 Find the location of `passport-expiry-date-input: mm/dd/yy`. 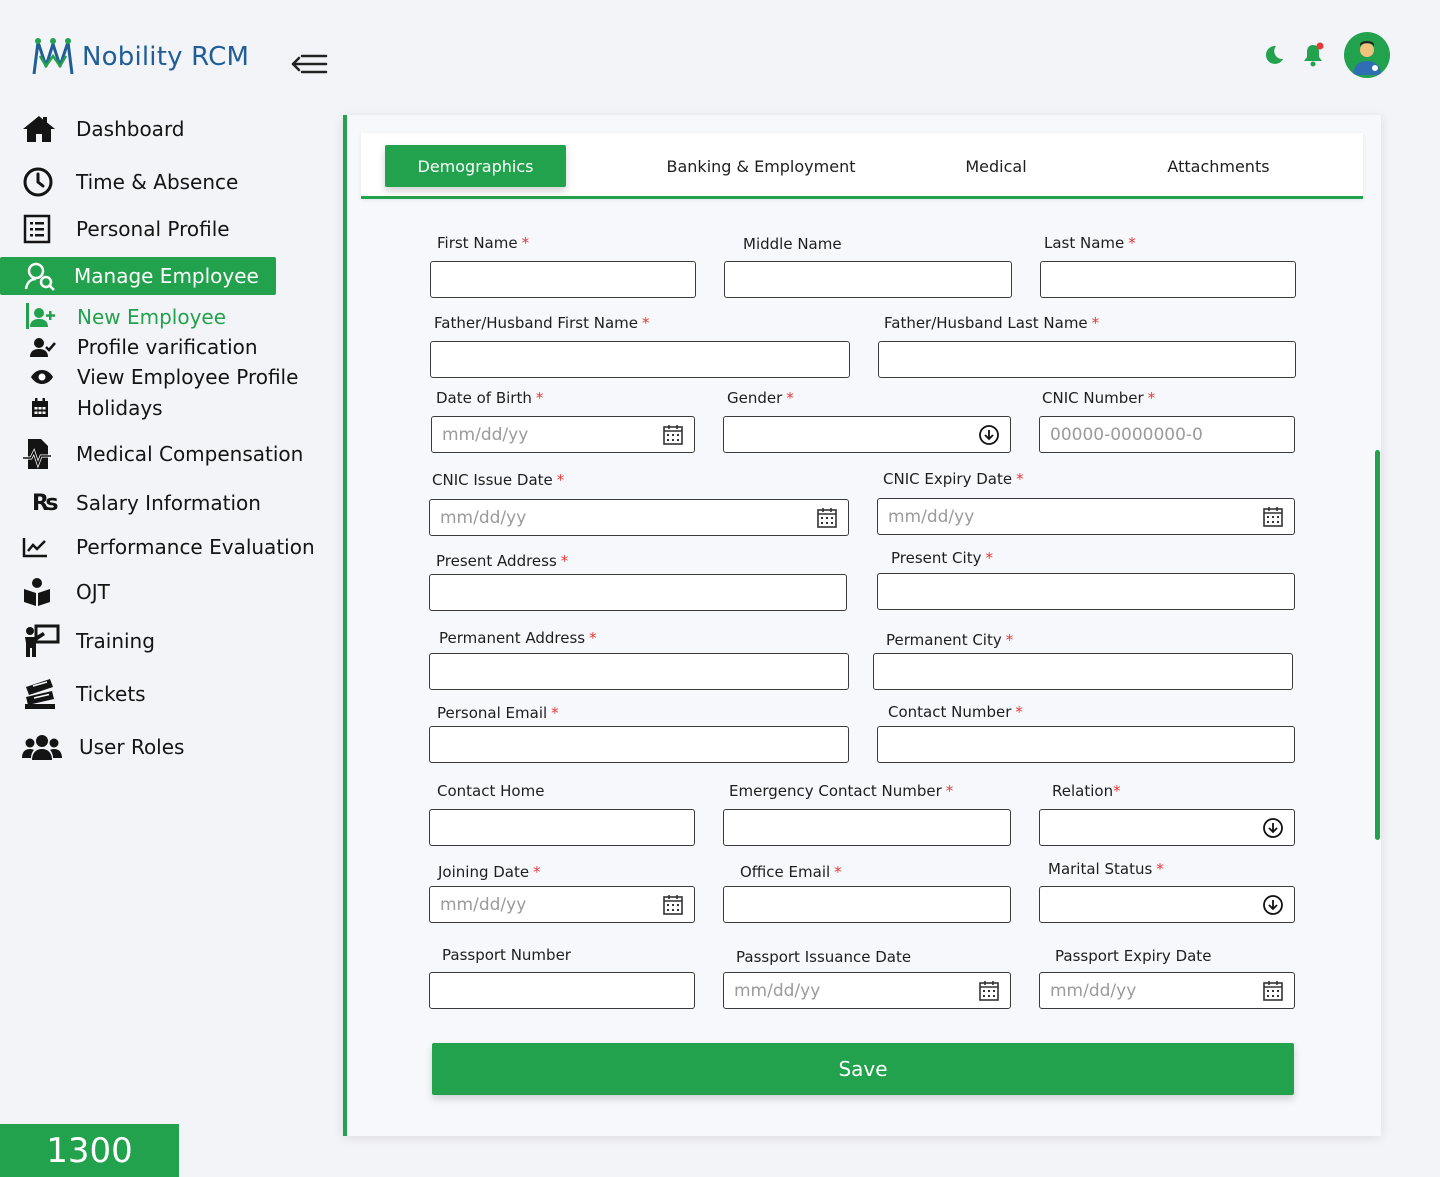

passport-expiry-date-input: mm/dd/yy is located at coordinates (1167, 990).